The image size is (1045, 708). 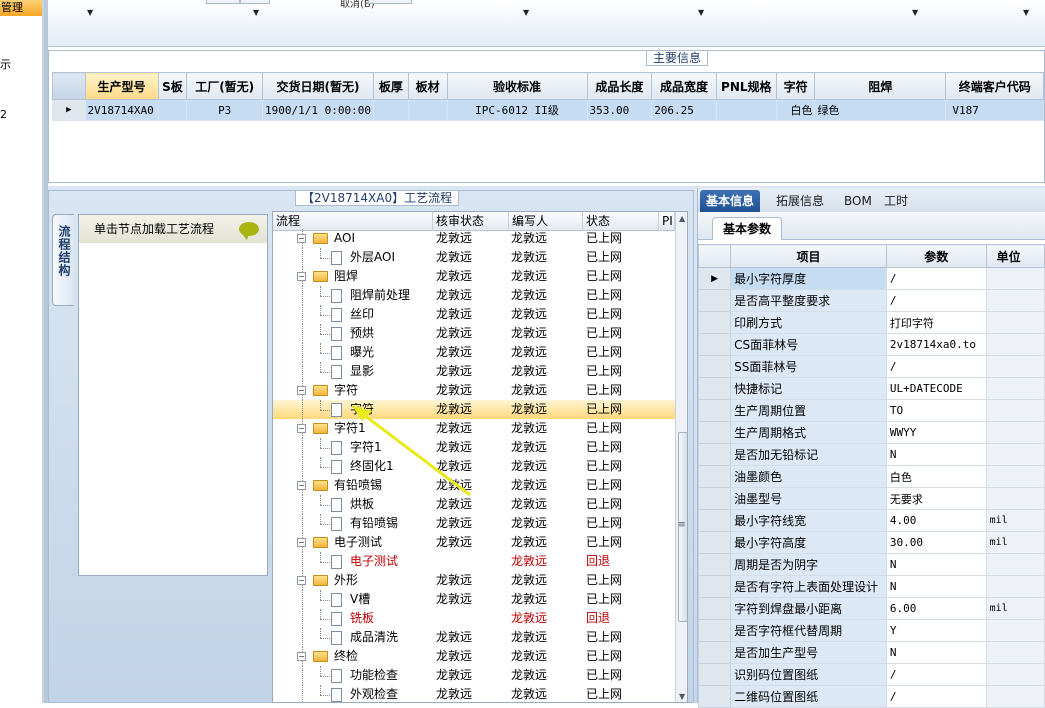 What do you see at coordinates (517, 86) in the screenshot?
I see `col-header: 验收标准` at bounding box center [517, 86].